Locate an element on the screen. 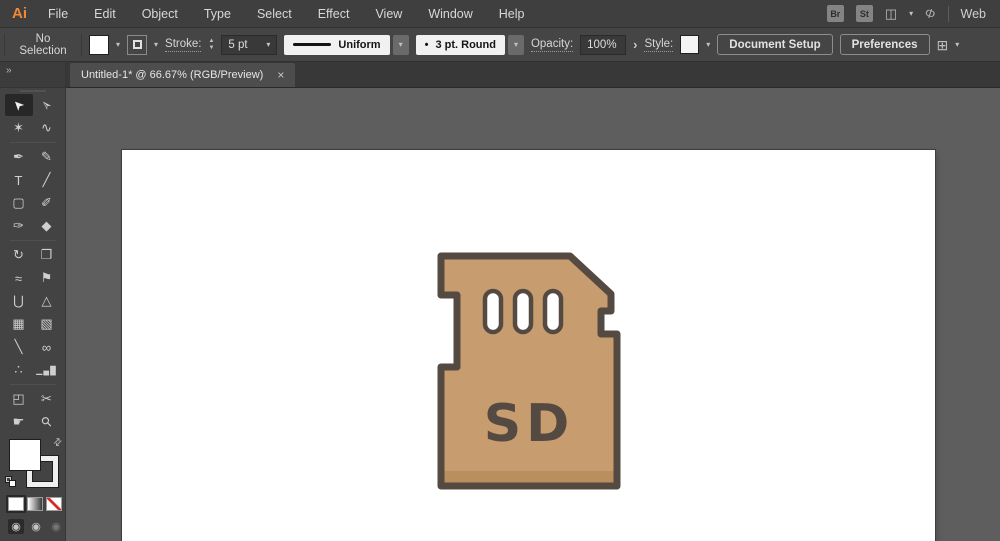 This screenshot has height=541, width=1000. close-tab-icon: × is located at coordinates (280, 75).